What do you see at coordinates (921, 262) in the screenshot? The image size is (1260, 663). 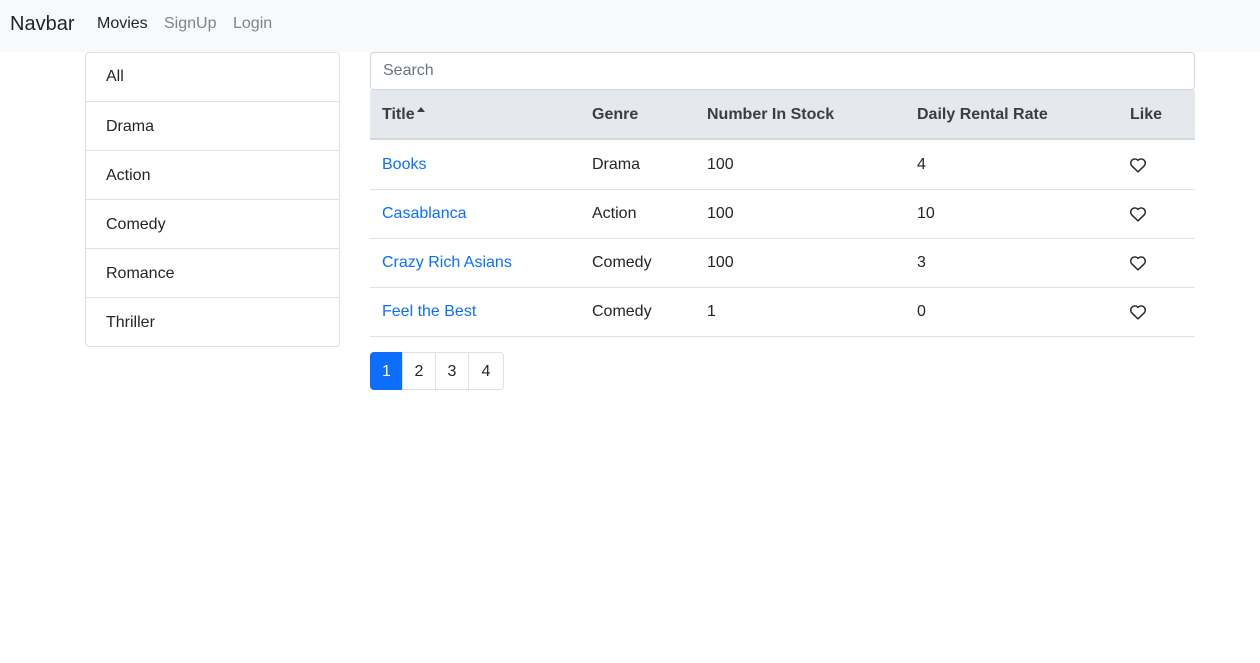 I see `movie-rate: 3` at bounding box center [921, 262].